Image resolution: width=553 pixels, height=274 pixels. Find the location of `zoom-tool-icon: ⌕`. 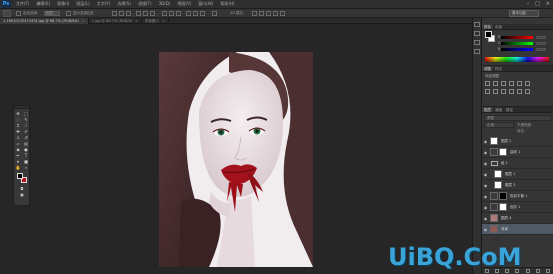

zoom-tool-icon: ⌕ is located at coordinates (26, 167).